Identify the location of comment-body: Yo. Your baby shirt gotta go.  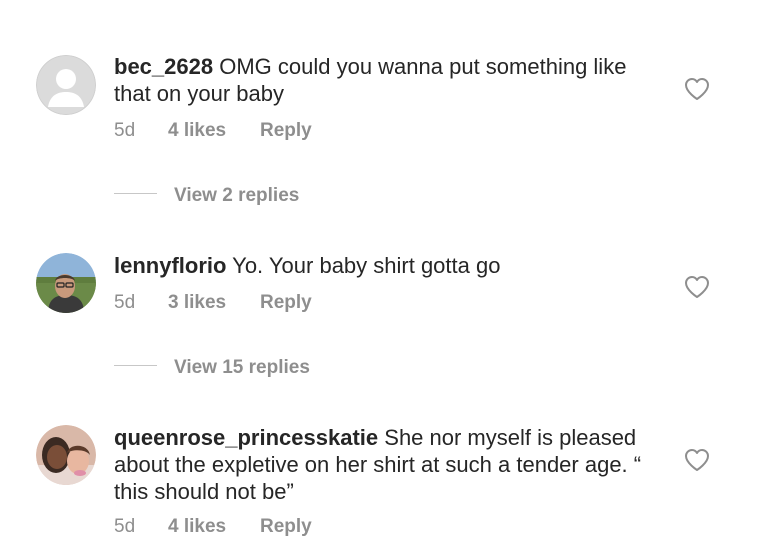
(366, 265).